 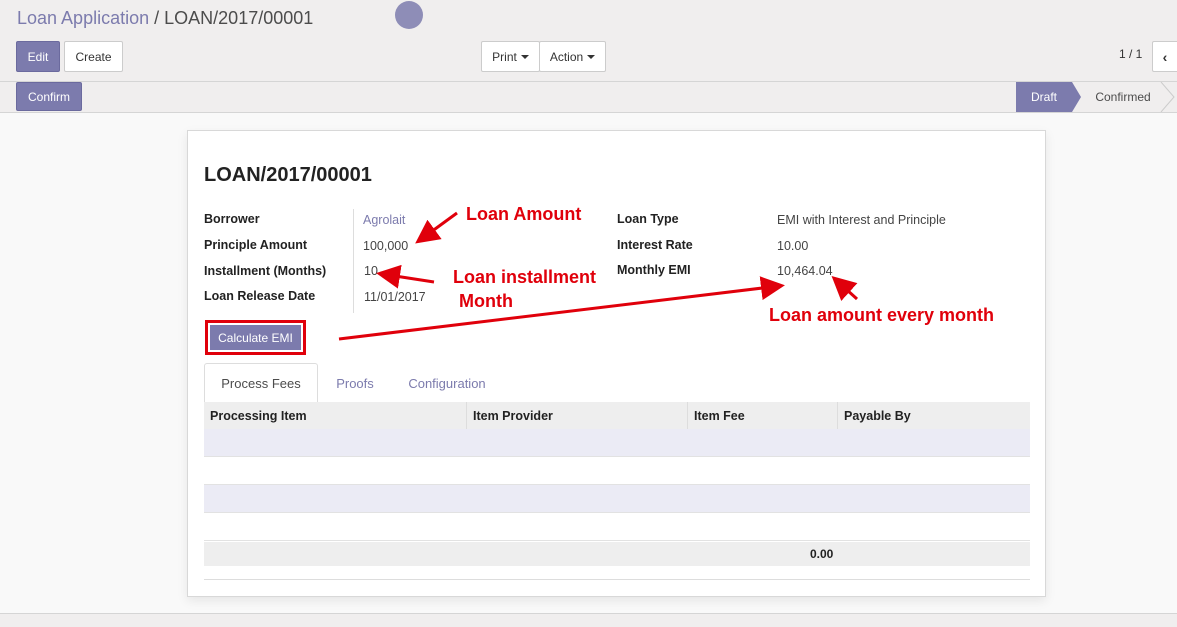 I want to click on loan-release-date-value: 11/01/2017, so click(x=395, y=297).